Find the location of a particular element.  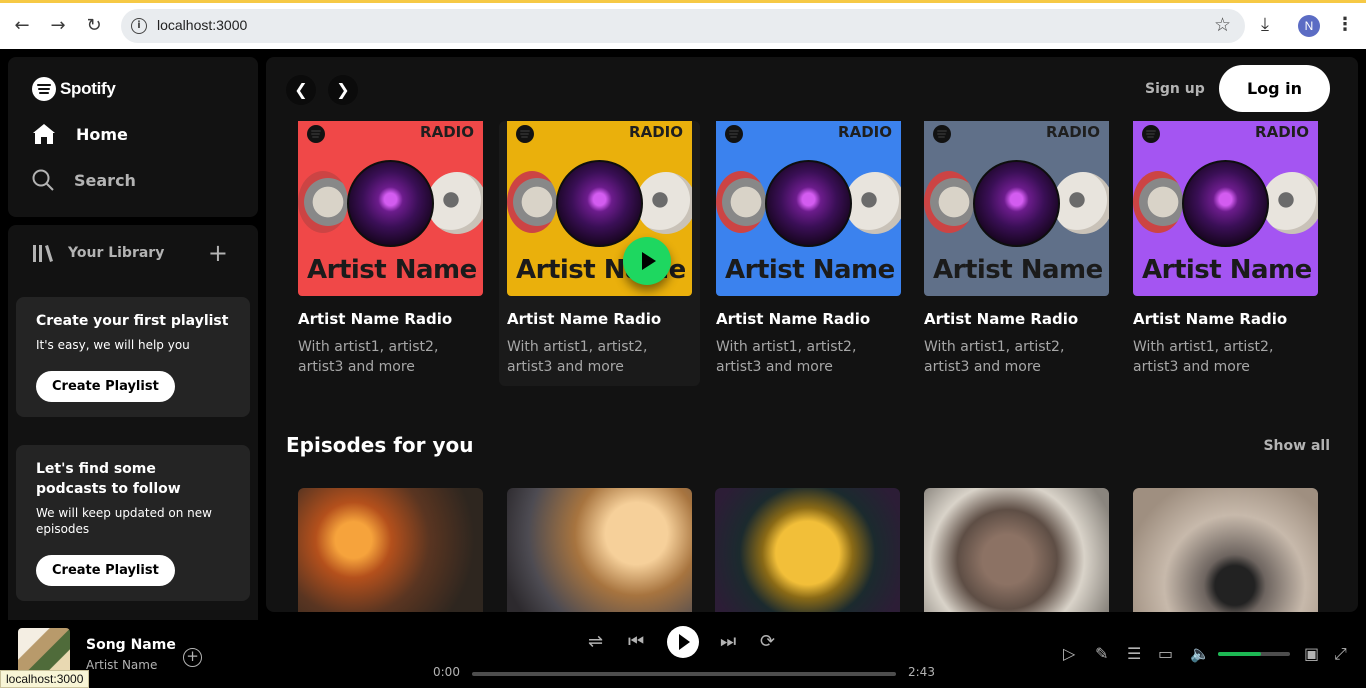

card-title: Create your first playlist is located at coordinates (132, 321).